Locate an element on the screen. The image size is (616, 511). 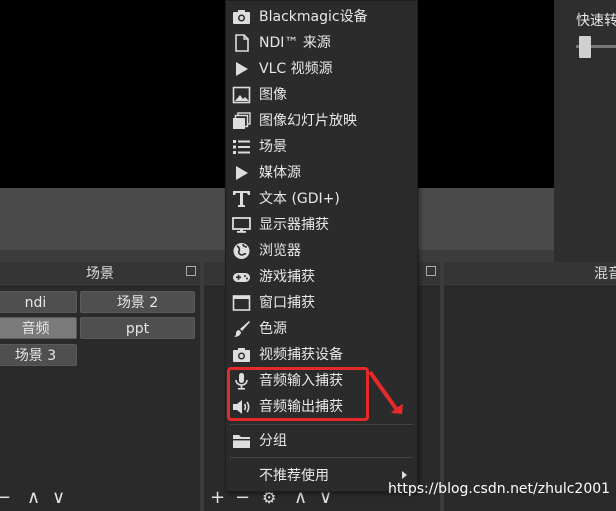
menu-item-label: 浏览器 is located at coordinates (280, 251).